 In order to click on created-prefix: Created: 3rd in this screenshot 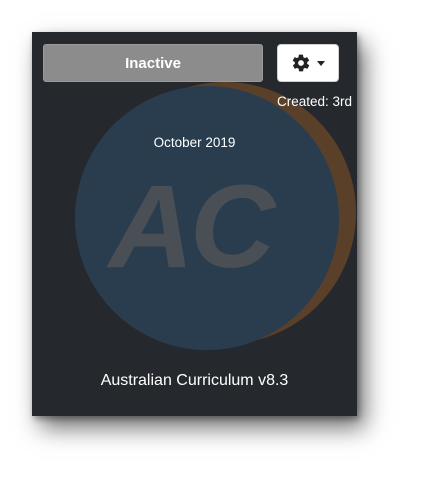, I will do `click(315, 101)`.